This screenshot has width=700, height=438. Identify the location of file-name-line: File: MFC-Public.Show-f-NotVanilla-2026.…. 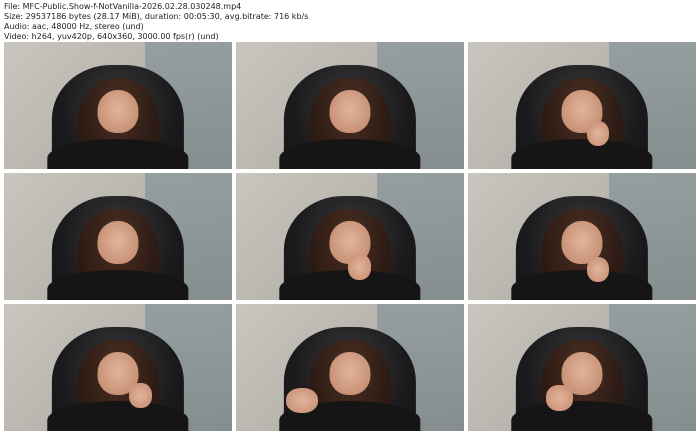
(123, 6).